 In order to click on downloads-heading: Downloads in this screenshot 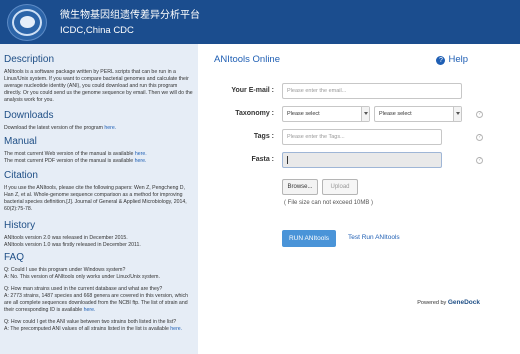, I will do `click(29, 115)`.